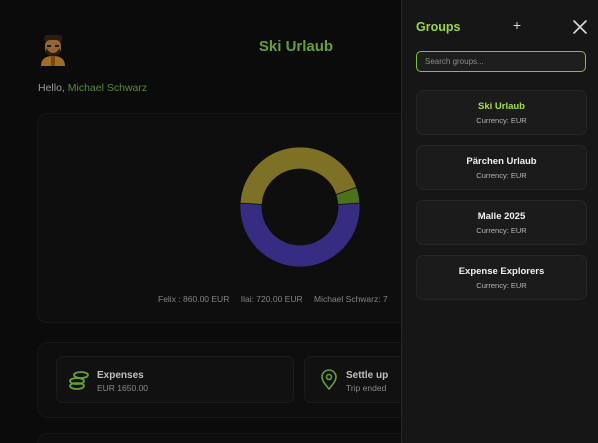 This screenshot has height=443, width=598. Describe the element at coordinates (517, 25) in the screenshot. I see `add-group-button: +` at that location.